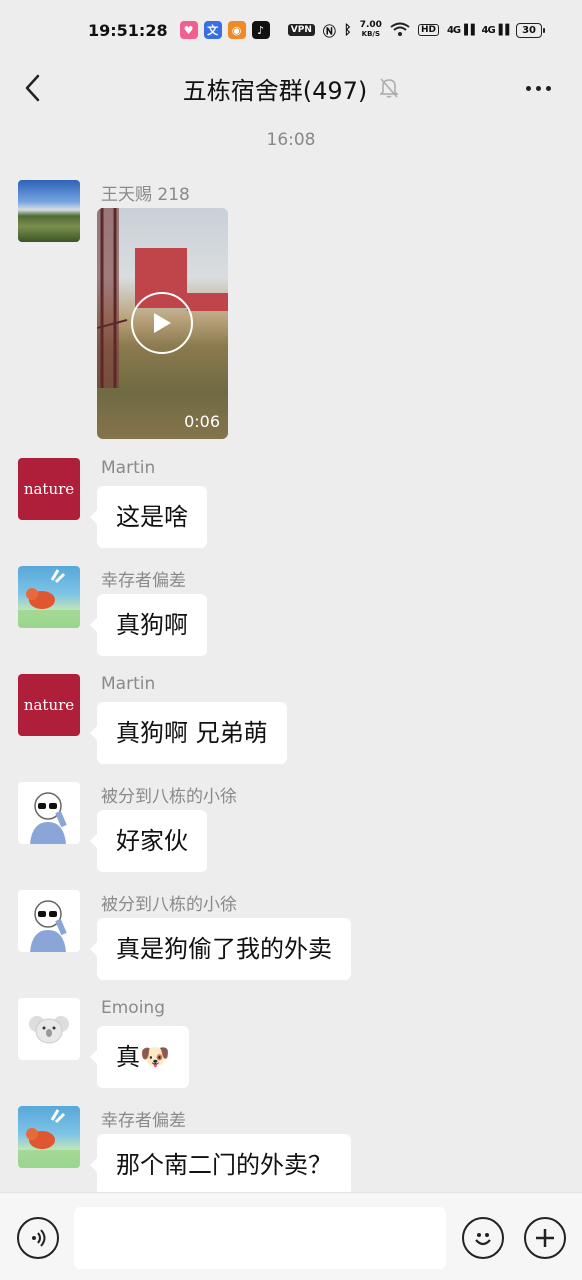  I want to click on smiley-icon, so click(483, 1239).